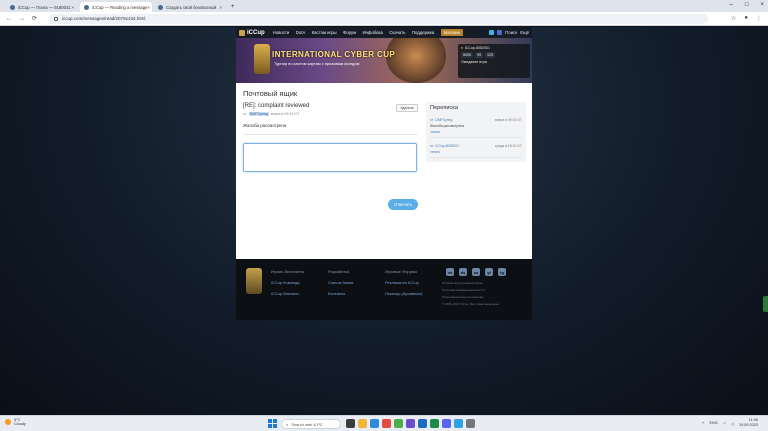 Image resolution: width=768 pixels, height=431 pixels. Describe the element at coordinates (252, 32) in the screenshot. I see `site-logo: iCCup` at that location.